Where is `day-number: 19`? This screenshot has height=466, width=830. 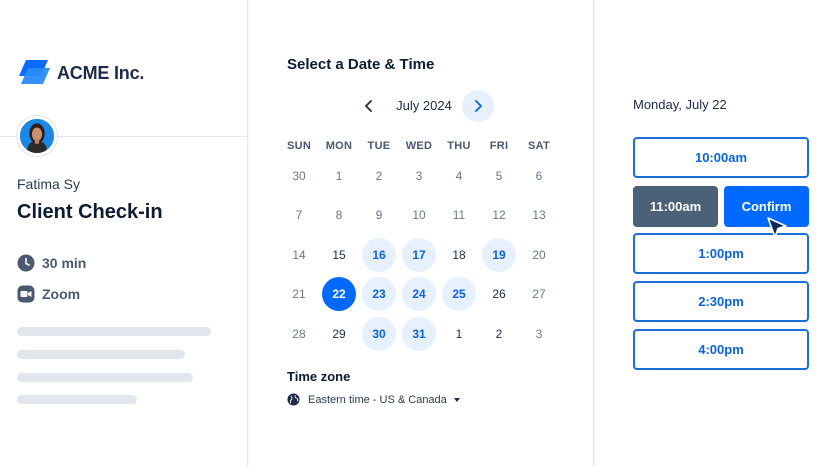 day-number: 19 is located at coordinates (499, 254).